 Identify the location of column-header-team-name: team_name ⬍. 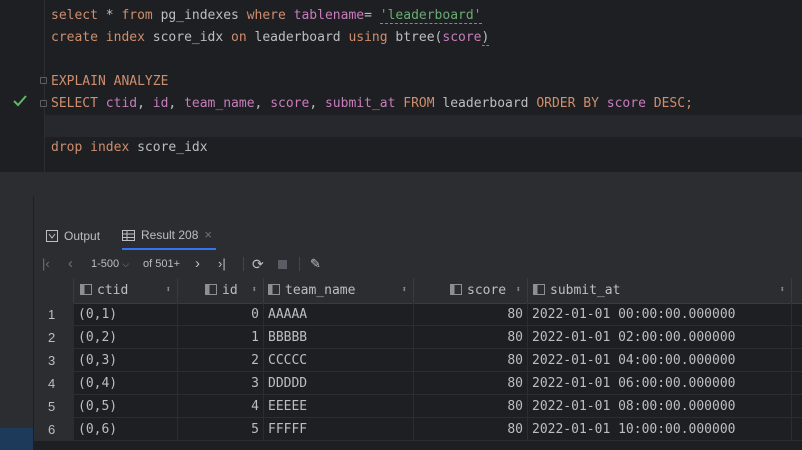
(339, 290).